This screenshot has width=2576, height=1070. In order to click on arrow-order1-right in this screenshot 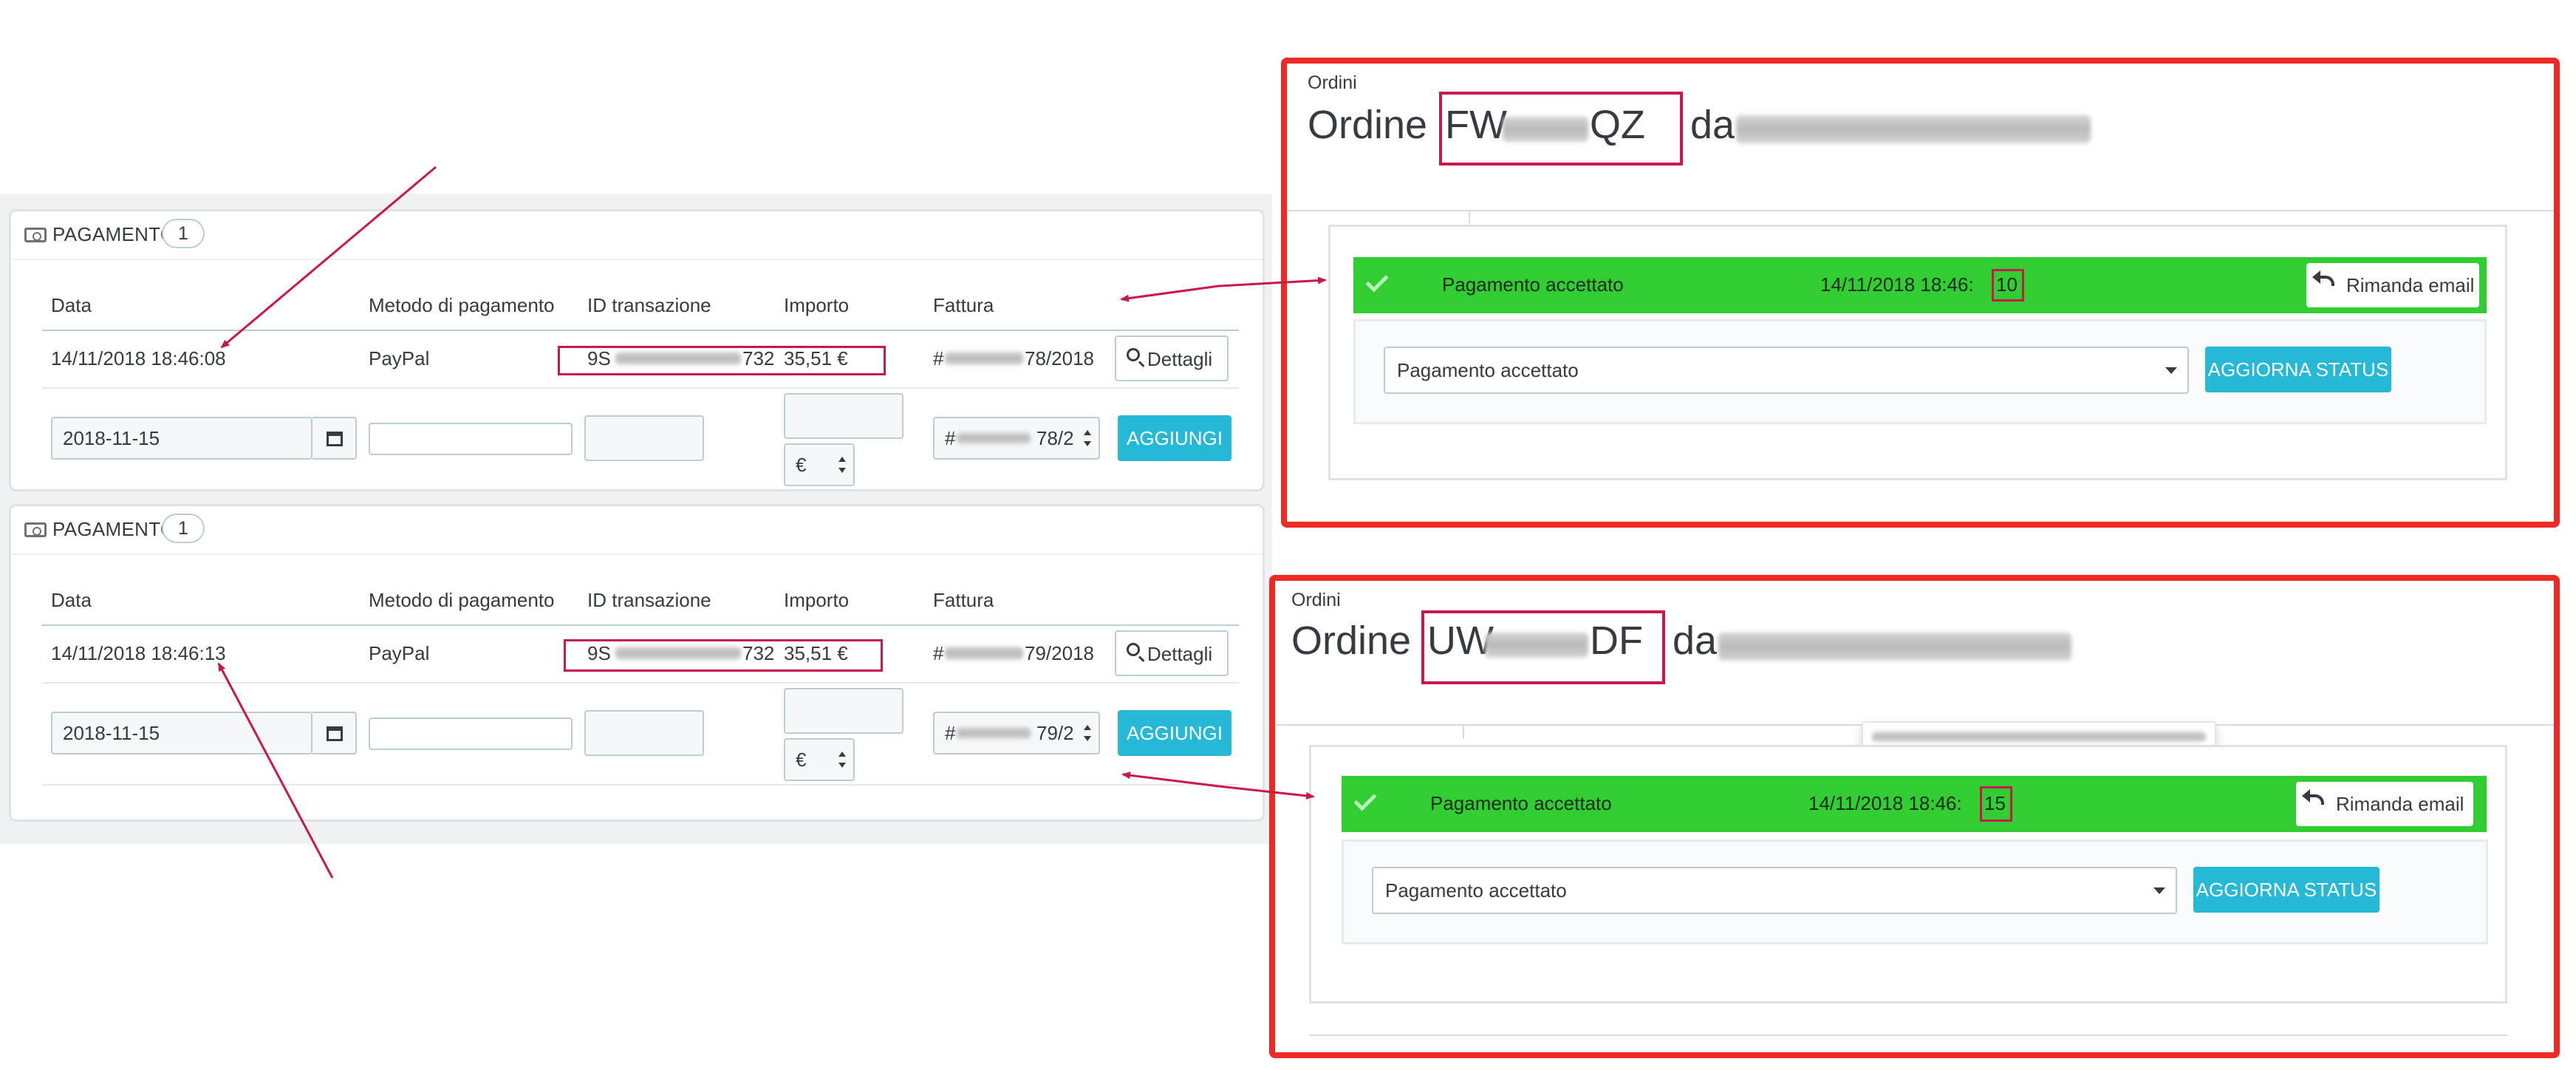, I will do `click(1272, 282)`.